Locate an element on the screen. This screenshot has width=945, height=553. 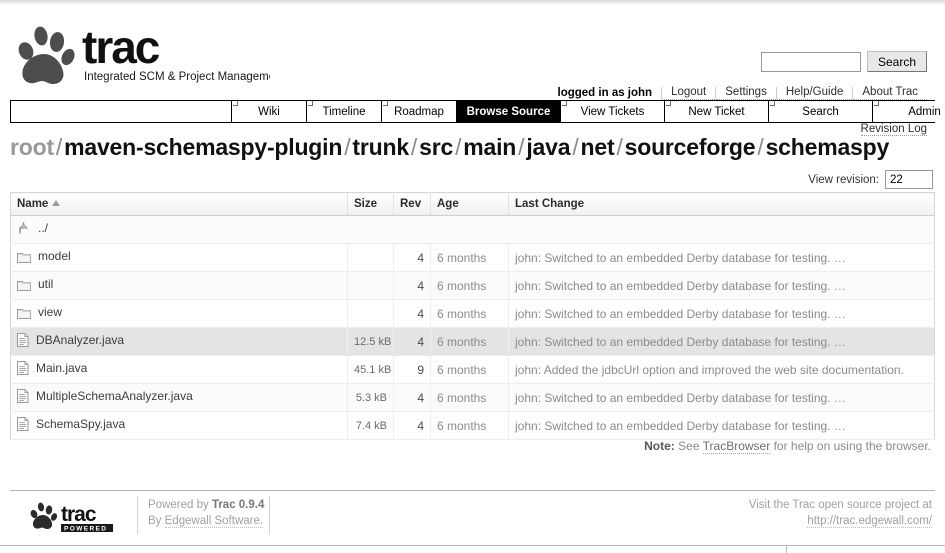
tagline: Integrated SCM & Project Management is located at coordinates (177, 77).